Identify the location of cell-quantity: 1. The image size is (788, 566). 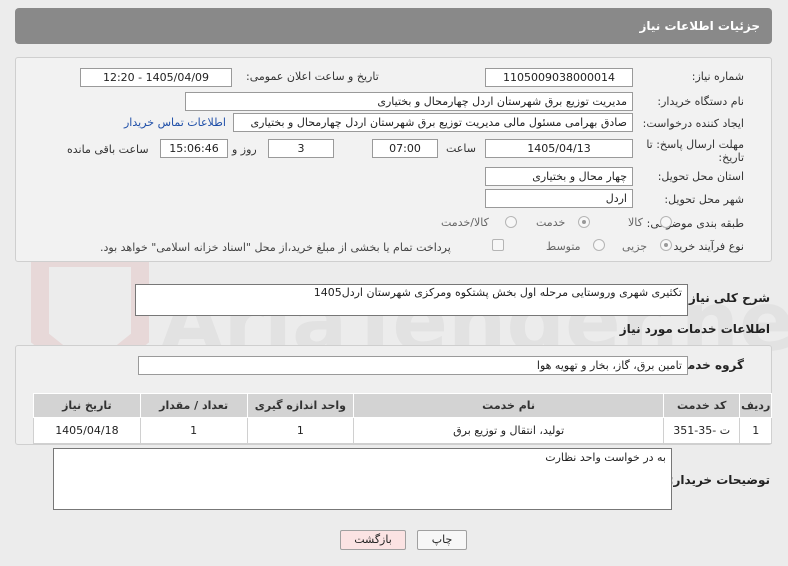
(193, 430).